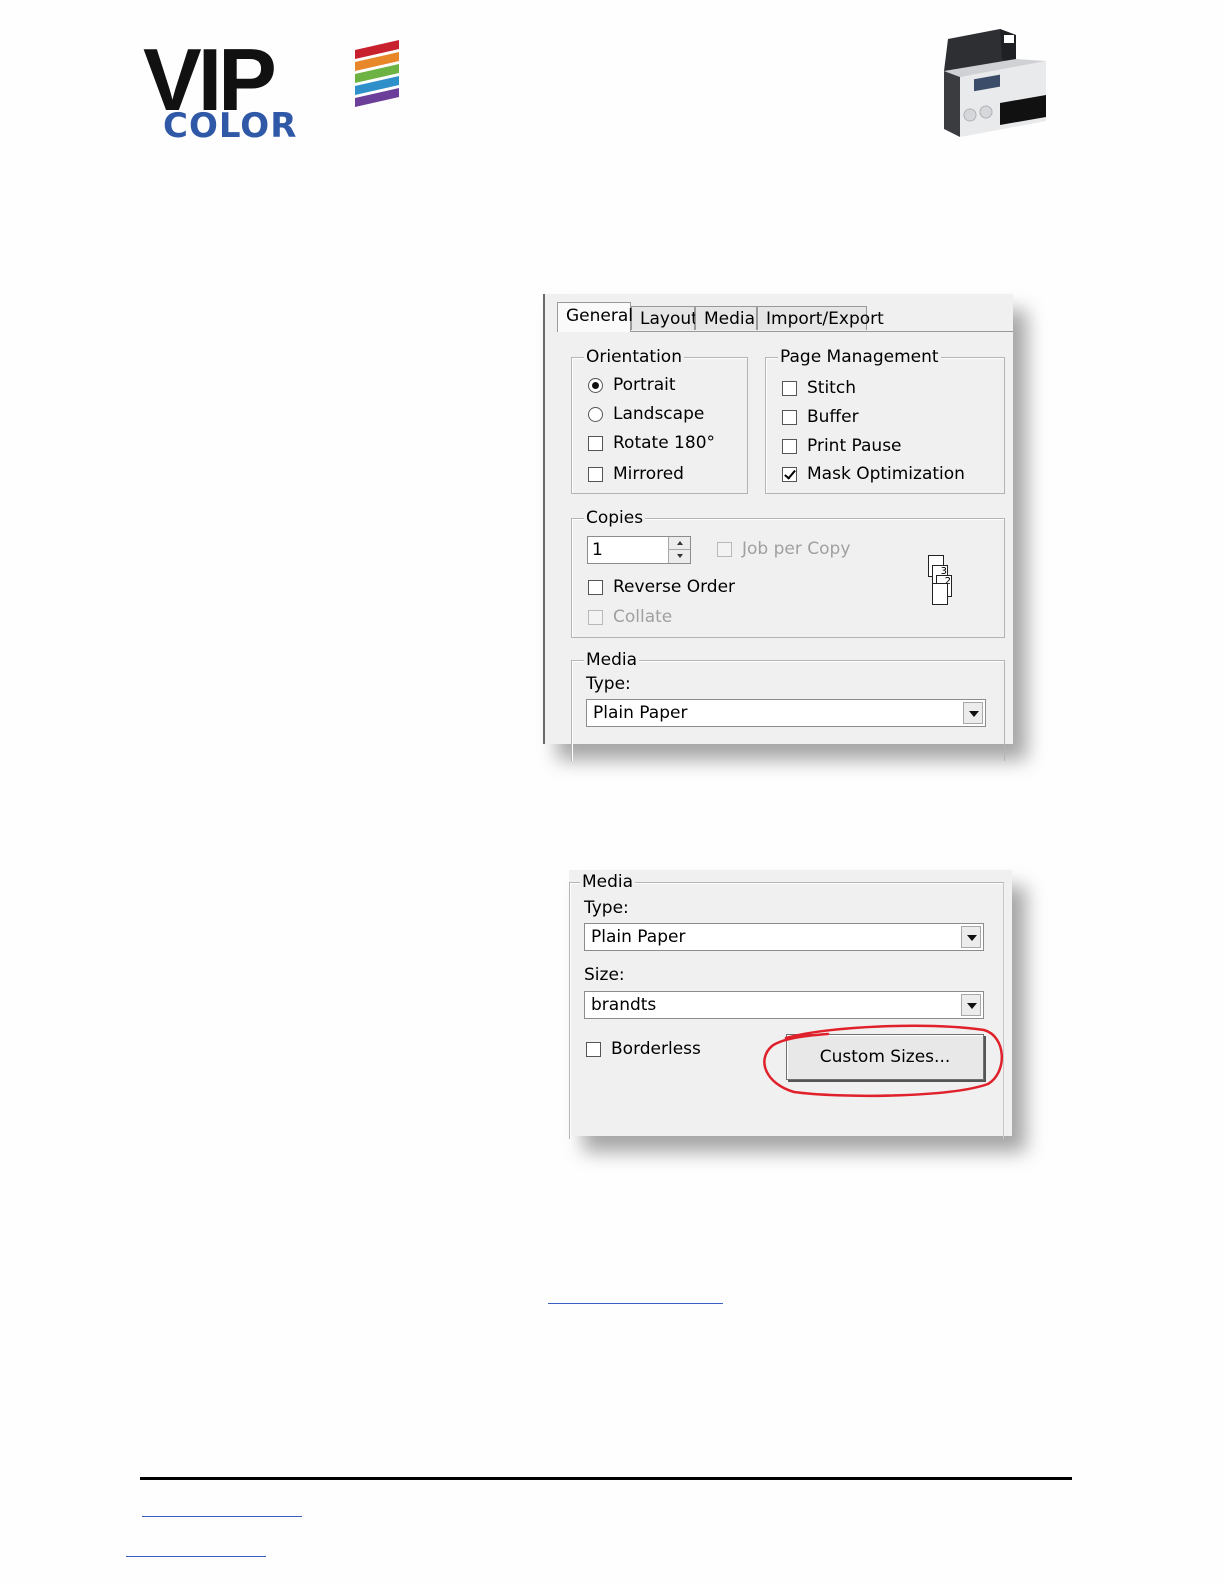  I want to click on media-detail-type-label: Type:, so click(606, 908).